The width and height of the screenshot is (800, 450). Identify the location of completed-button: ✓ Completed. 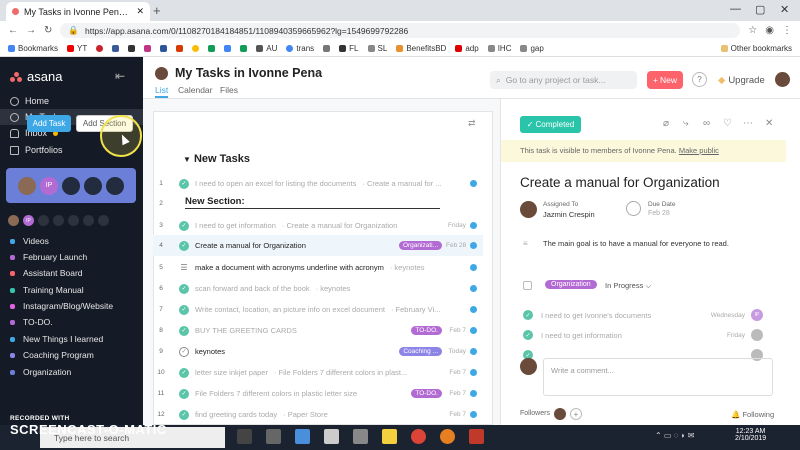
(550, 124).